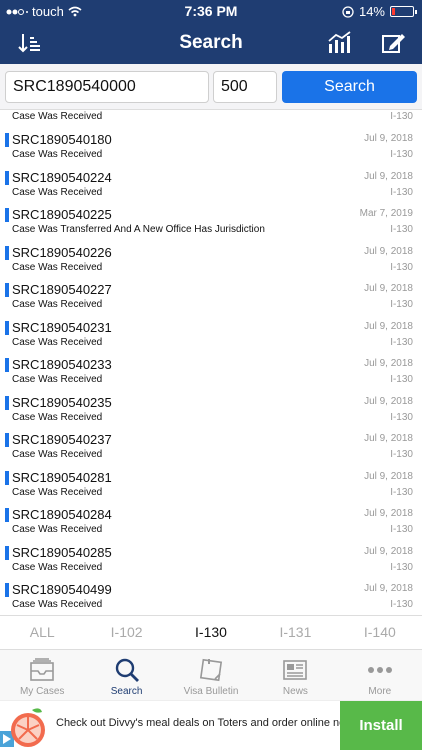 Image resolution: width=422 pixels, height=750 pixels. Describe the element at coordinates (62, 139) in the screenshot. I see `case-number: SRC1890540180` at that location.